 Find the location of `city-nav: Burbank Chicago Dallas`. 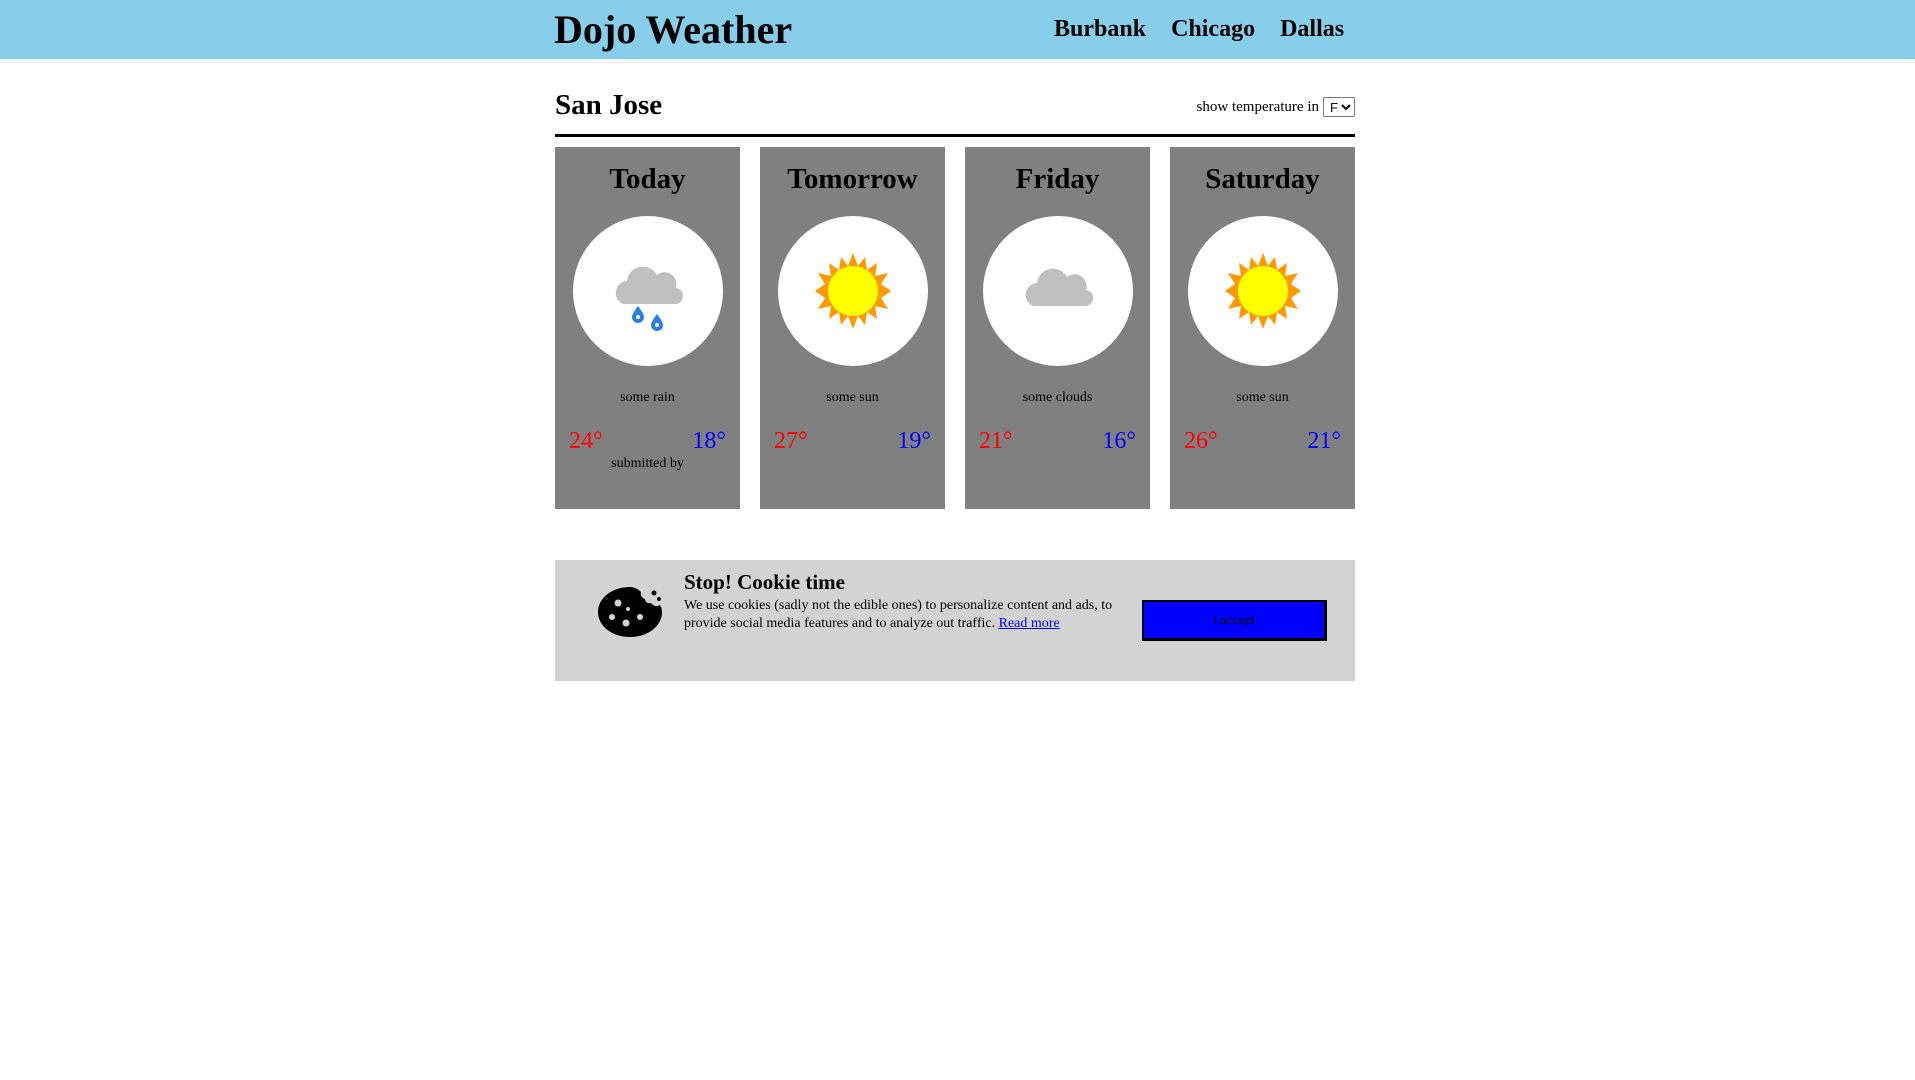

city-nav: Burbank Chicago Dallas is located at coordinates (1211, 29).